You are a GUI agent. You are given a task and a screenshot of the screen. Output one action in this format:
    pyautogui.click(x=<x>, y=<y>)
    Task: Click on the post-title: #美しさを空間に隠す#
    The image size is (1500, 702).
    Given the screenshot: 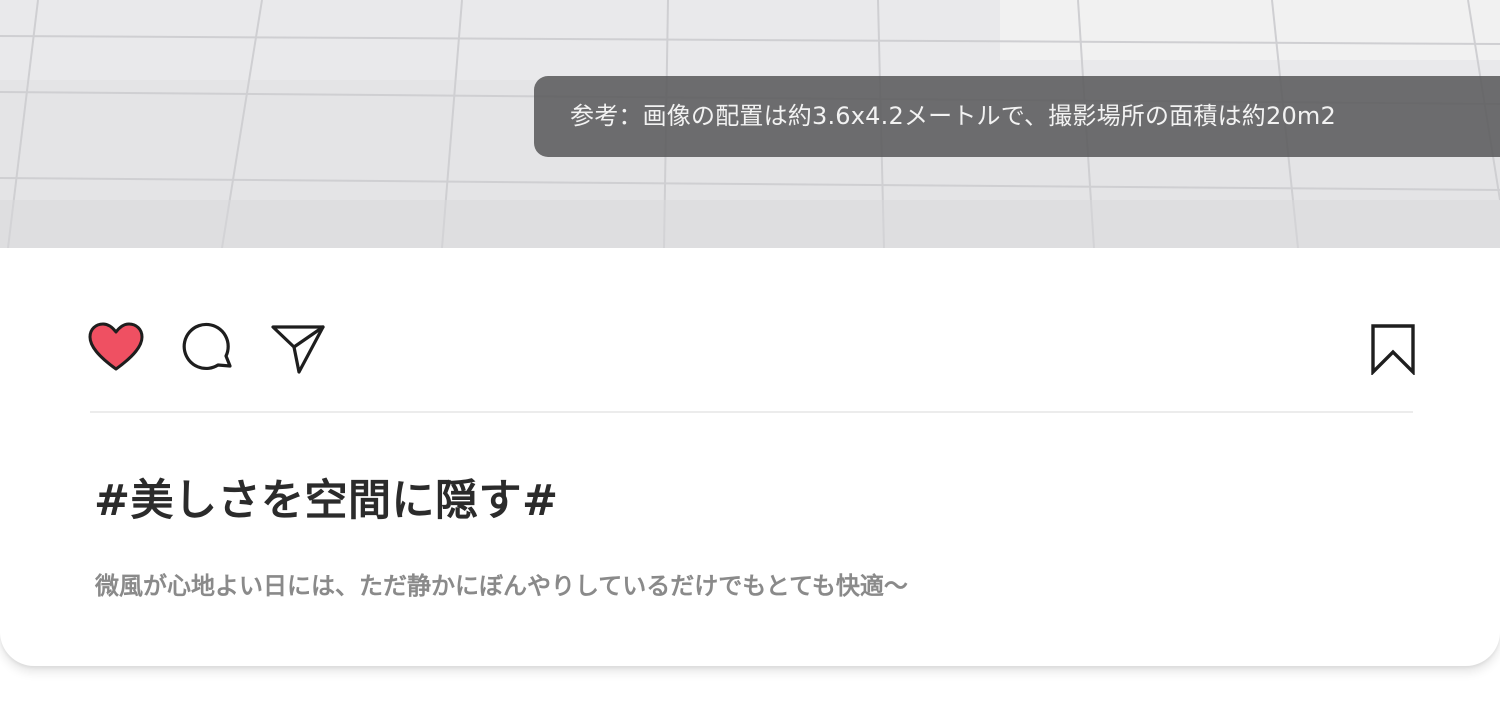 What is the action you would take?
    pyautogui.click(x=326, y=501)
    